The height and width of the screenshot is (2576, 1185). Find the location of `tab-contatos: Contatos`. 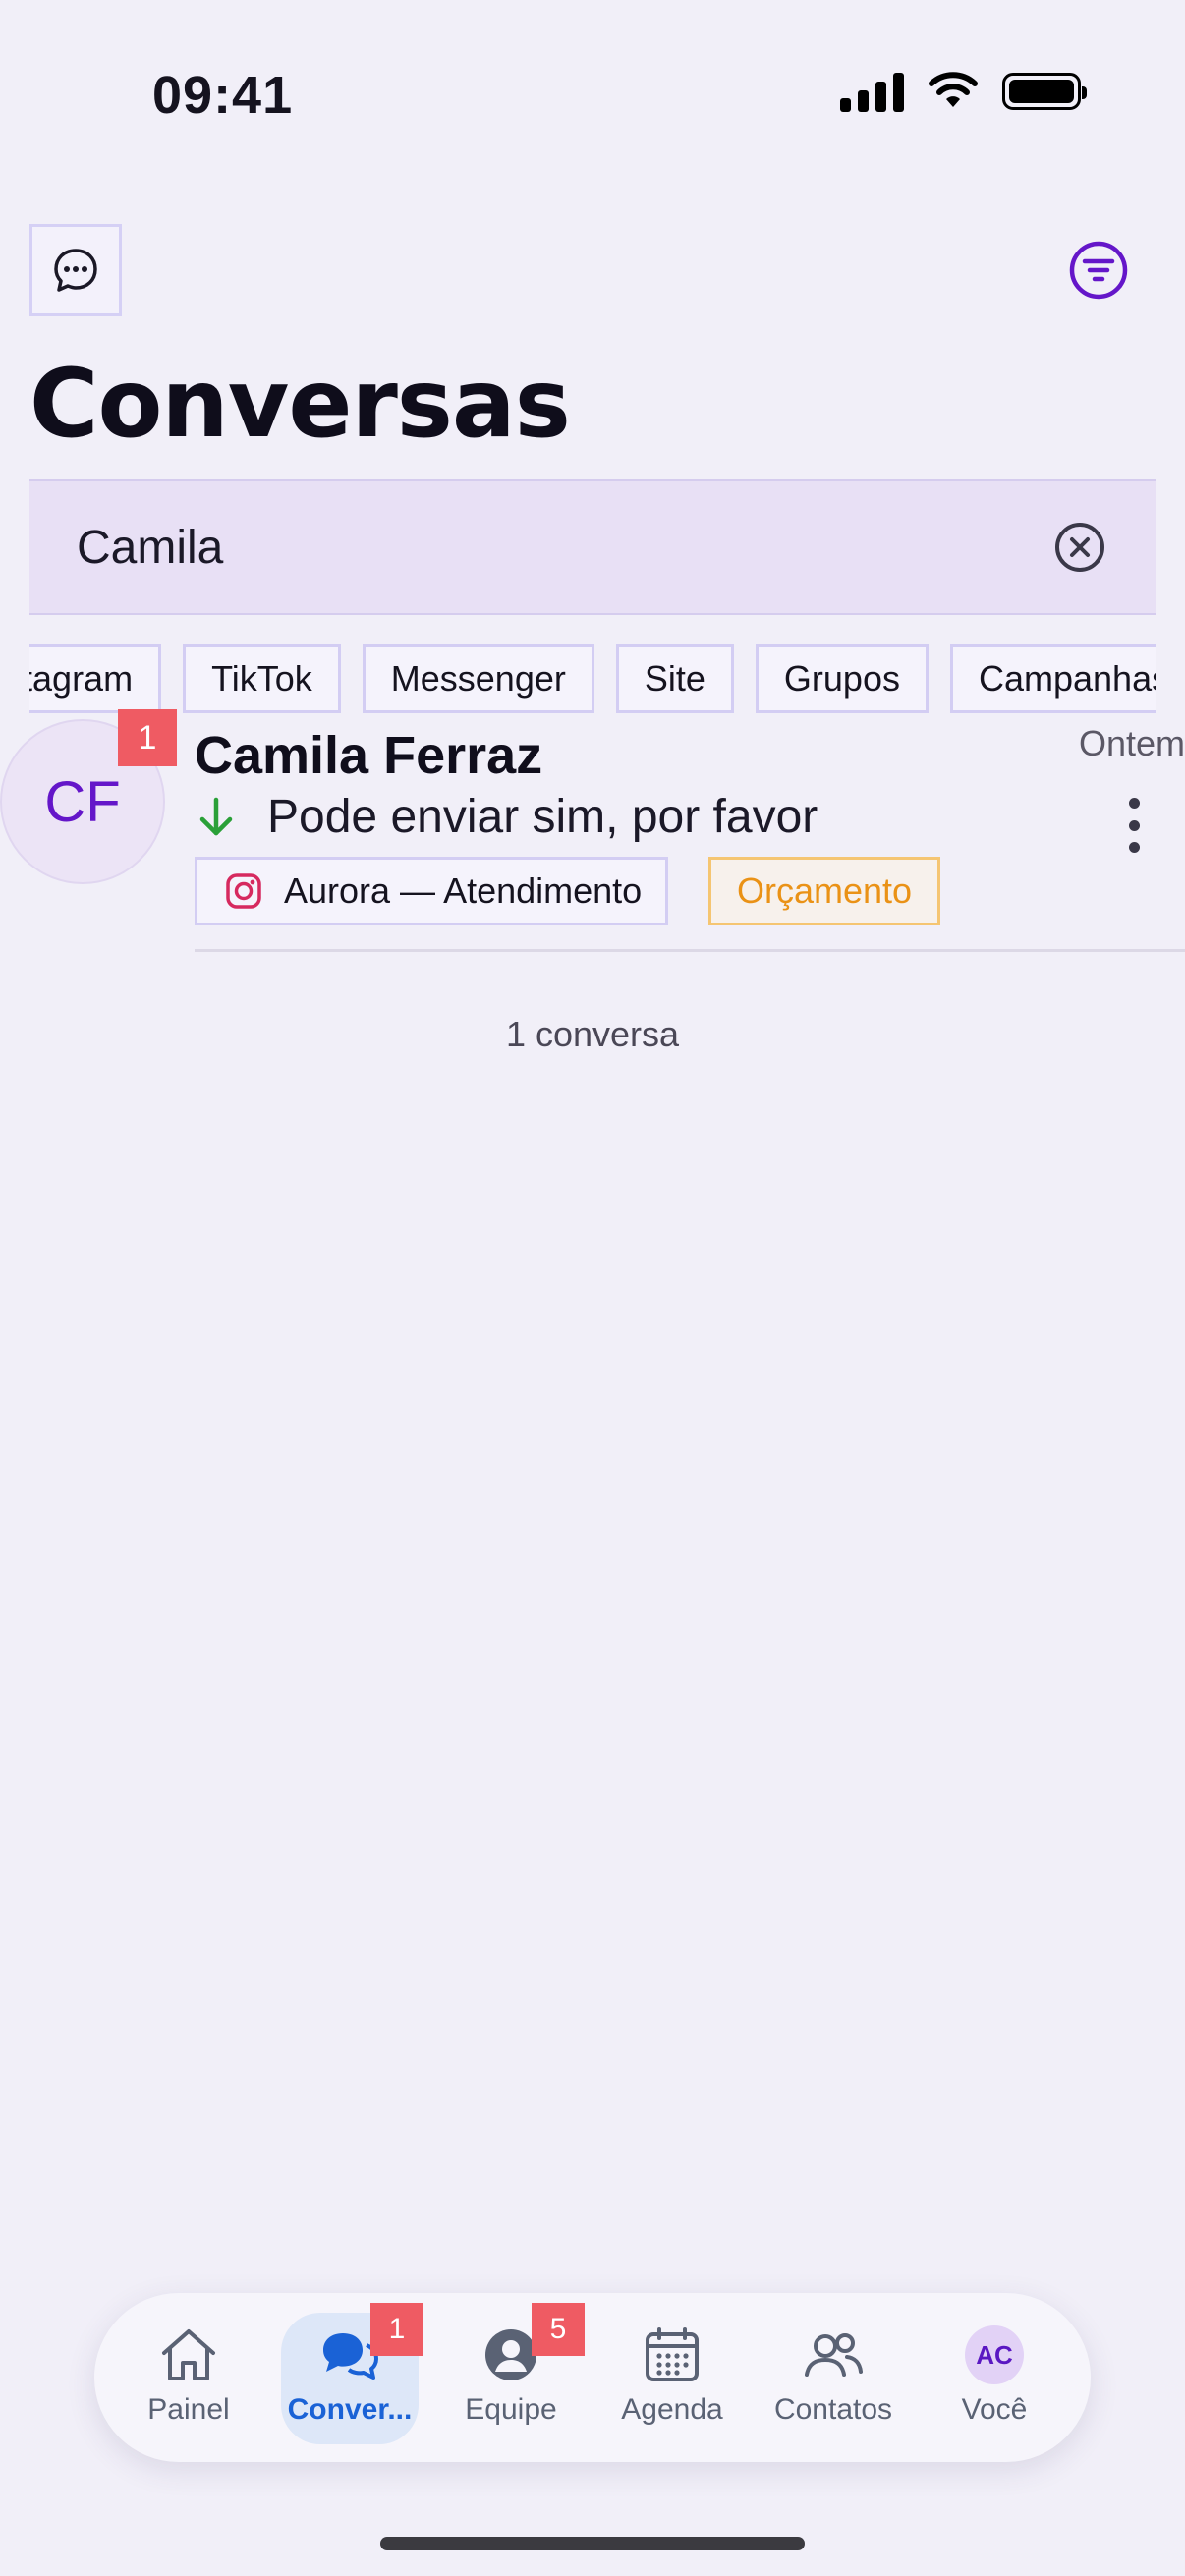

tab-contatos: Contatos is located at coordinates (833, 2378).